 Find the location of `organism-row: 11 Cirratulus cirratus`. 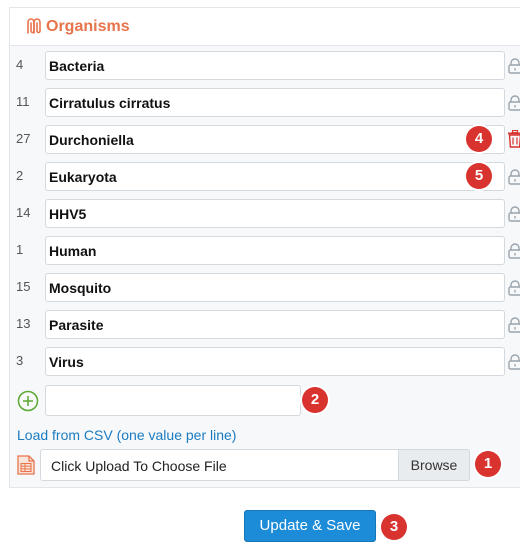

organism-row: 11 Cirratulus cirratus is located at coordinates (265, 102).